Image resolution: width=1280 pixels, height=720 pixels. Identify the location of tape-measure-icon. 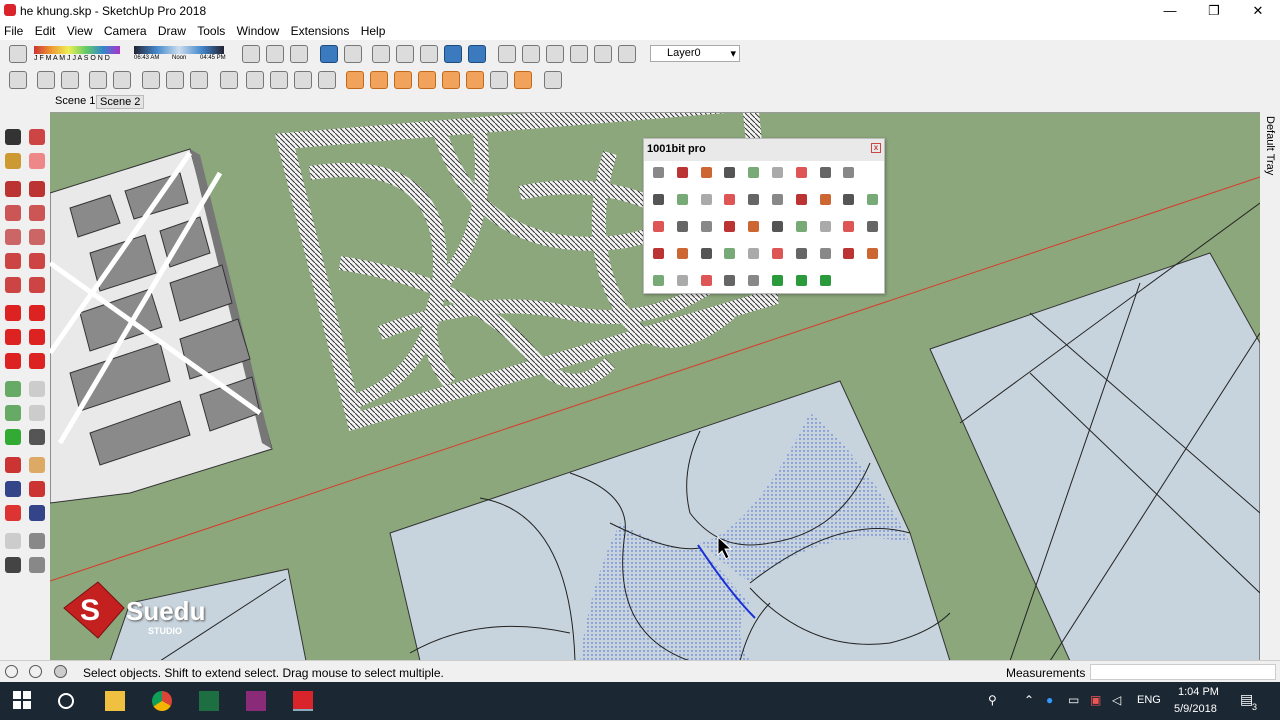
(13, 389).